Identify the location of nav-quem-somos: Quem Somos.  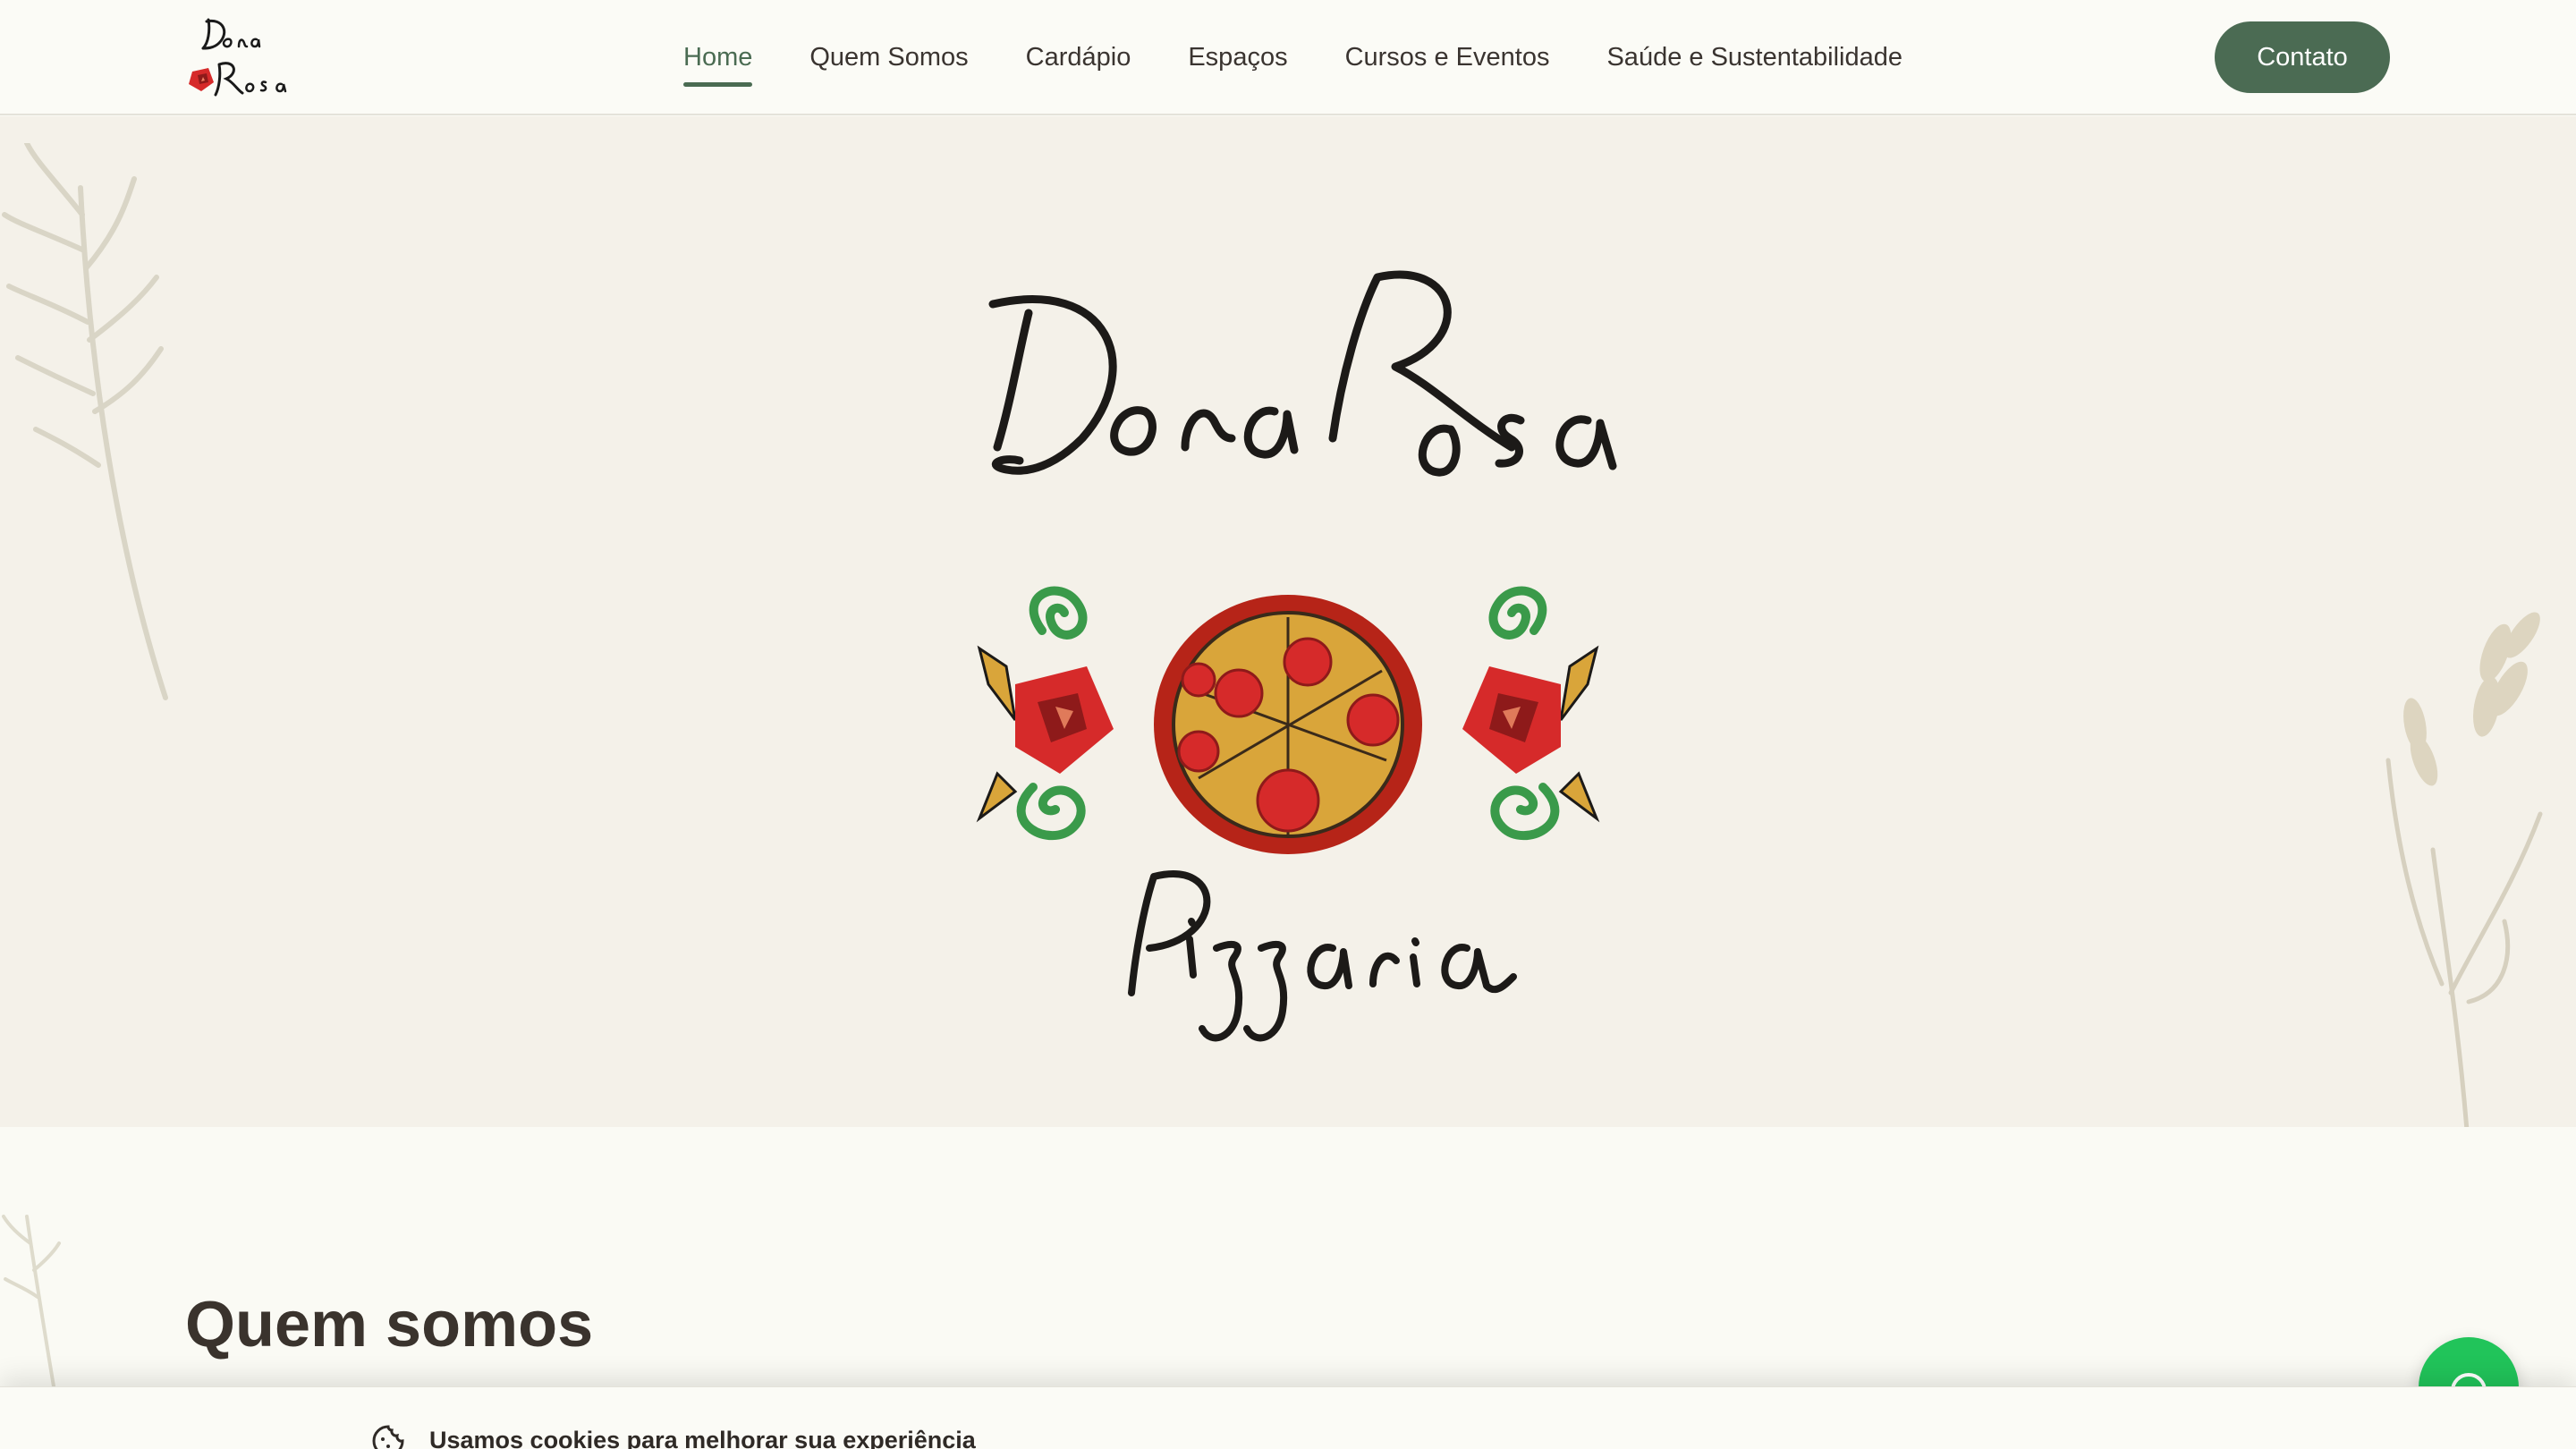
(888, 57).